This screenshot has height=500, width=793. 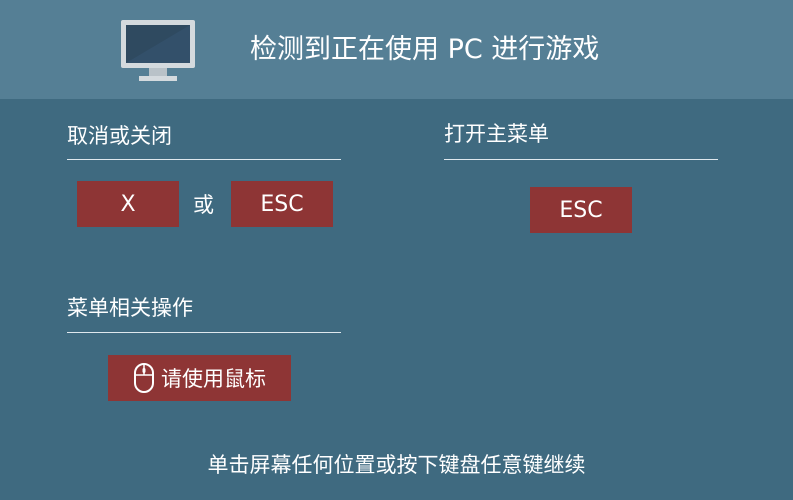 What do you see at coordinates (282, 204) in the screenshot?
I see `key-esc-close-button: ESC` at bounding box center [282, 204].